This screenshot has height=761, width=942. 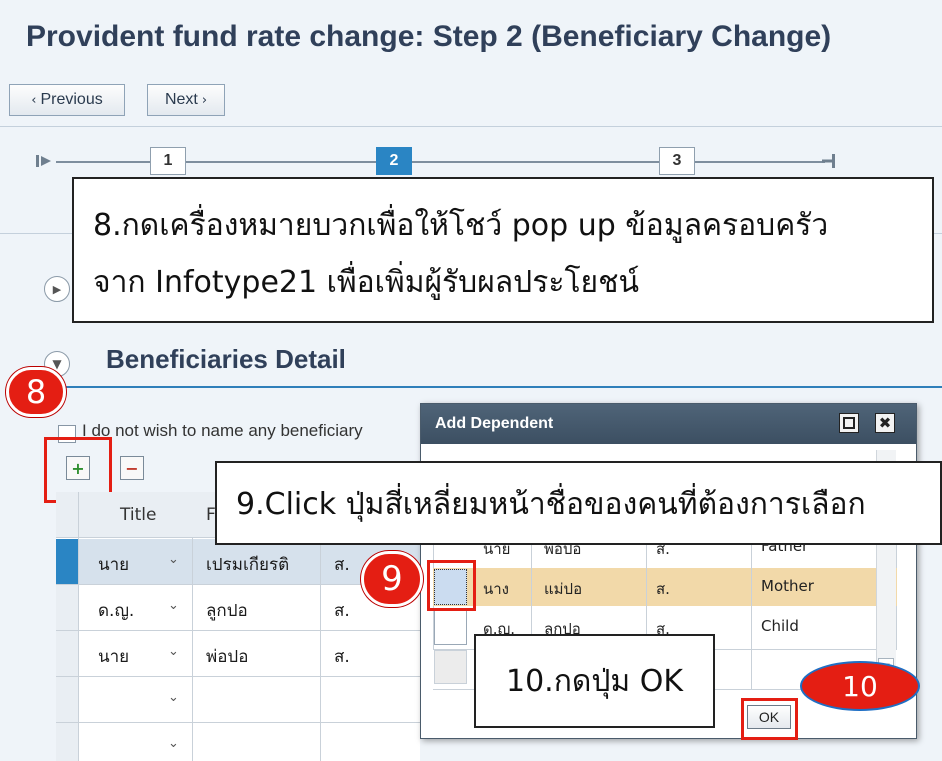 I want to click on row-title: ด.ญ., so click(x=116, y=610).